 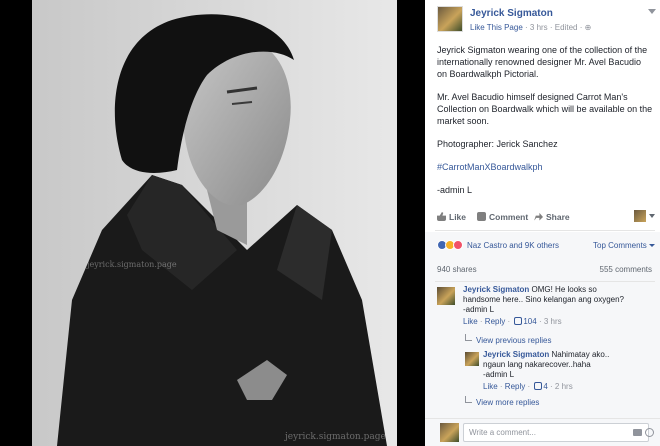 I want to click on emoji-icon, so click(x=649, y=432).